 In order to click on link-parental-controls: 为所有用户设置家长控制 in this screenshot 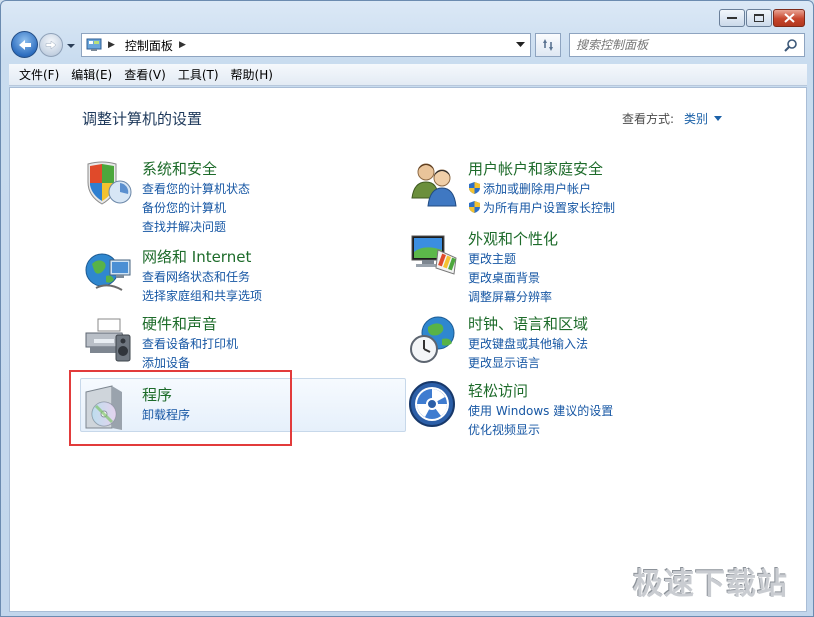, I will do `click(541, 208)`.